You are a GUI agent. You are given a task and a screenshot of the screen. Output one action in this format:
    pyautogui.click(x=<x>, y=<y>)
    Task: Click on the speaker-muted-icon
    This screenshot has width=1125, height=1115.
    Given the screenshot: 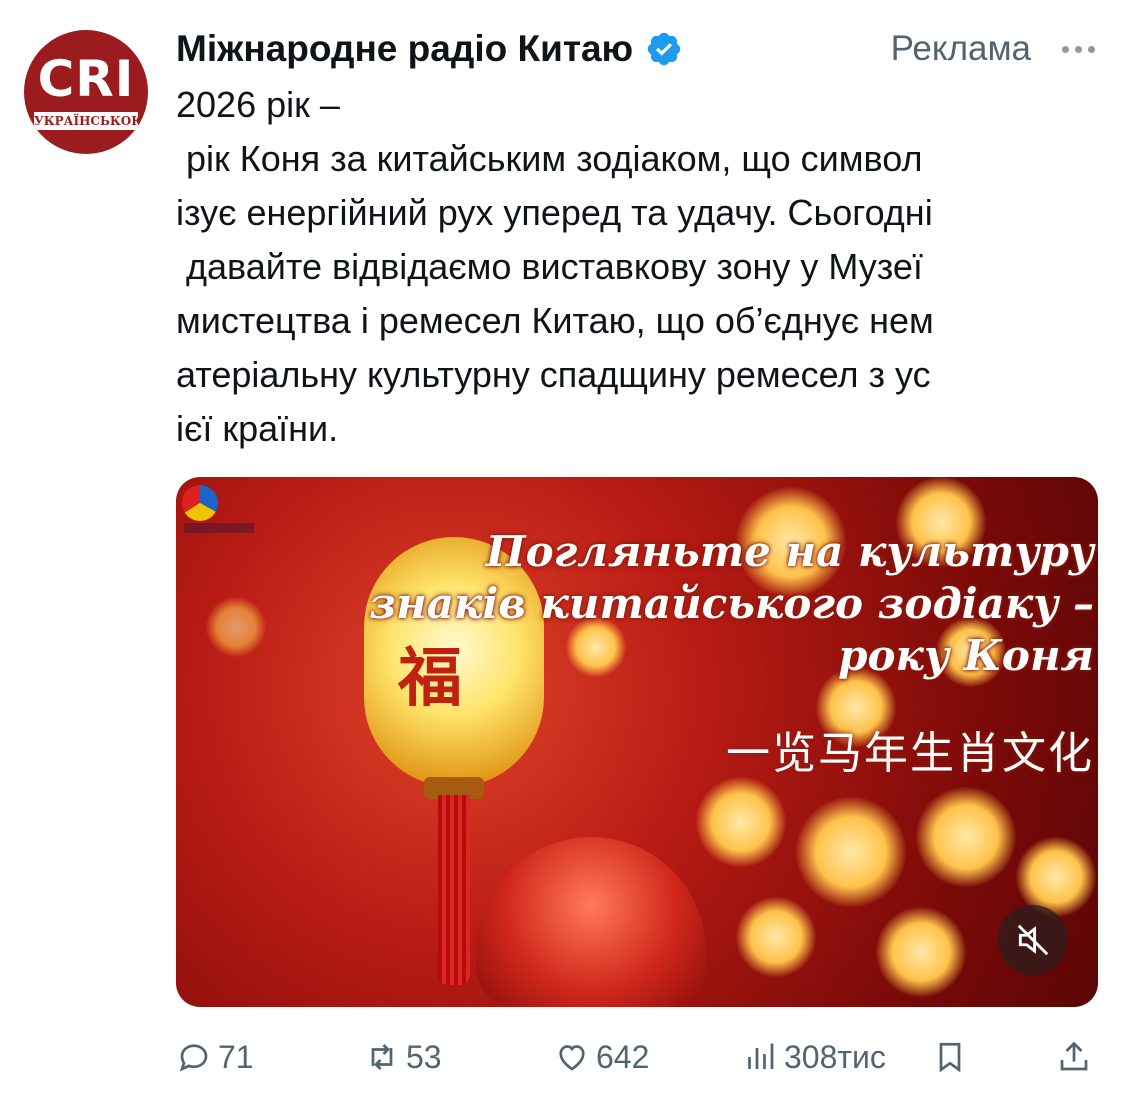 What is the action you would take?
    pyautogui.click(x=1033, y=940)
    